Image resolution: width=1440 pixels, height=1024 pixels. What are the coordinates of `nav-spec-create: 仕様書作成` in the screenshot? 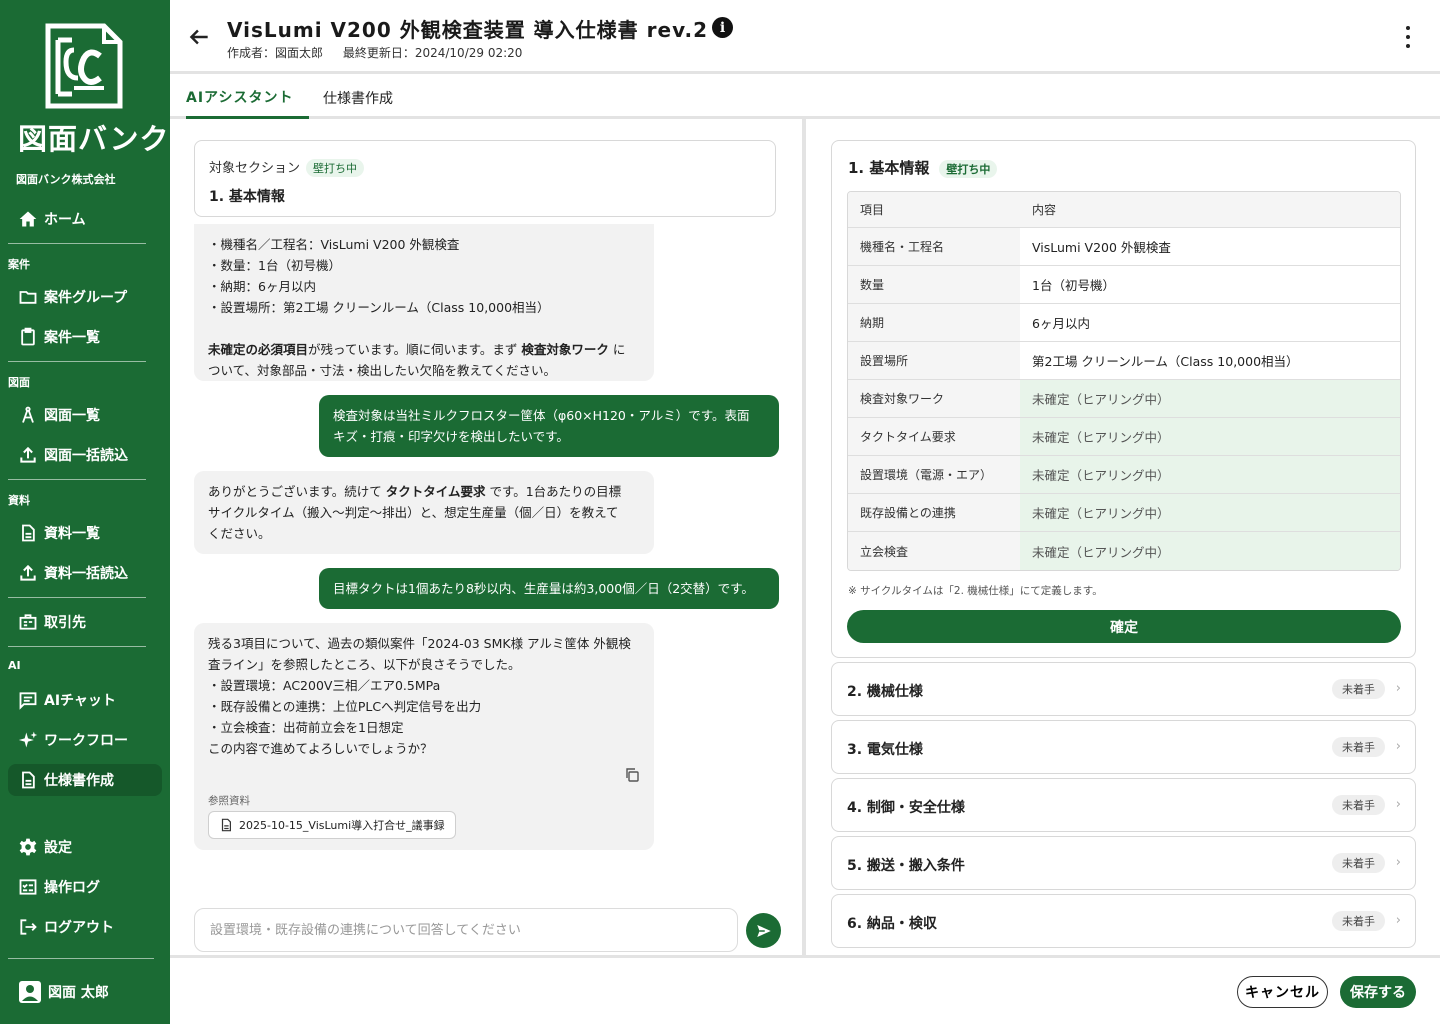 It's located at (85, 780).